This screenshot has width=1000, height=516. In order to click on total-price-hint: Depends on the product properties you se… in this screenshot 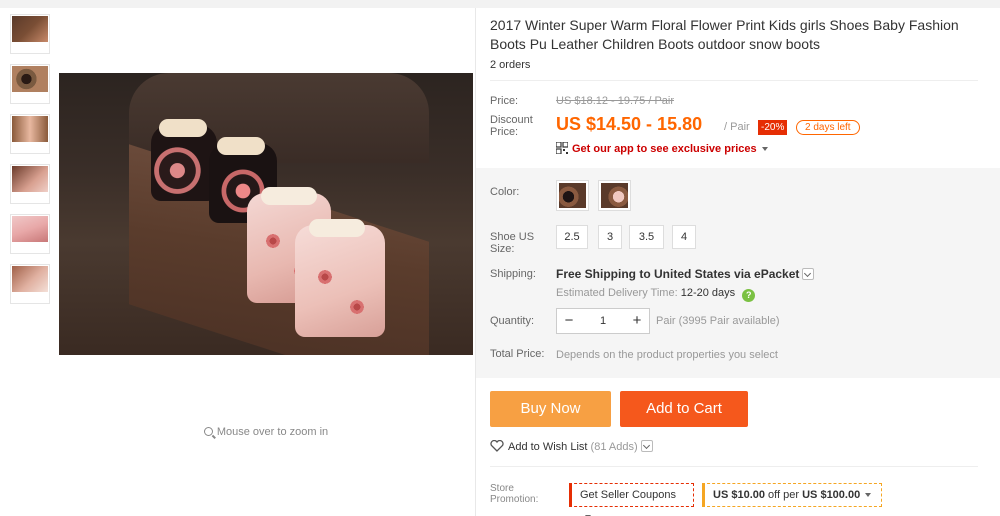, I will do `click(667, 355)`.